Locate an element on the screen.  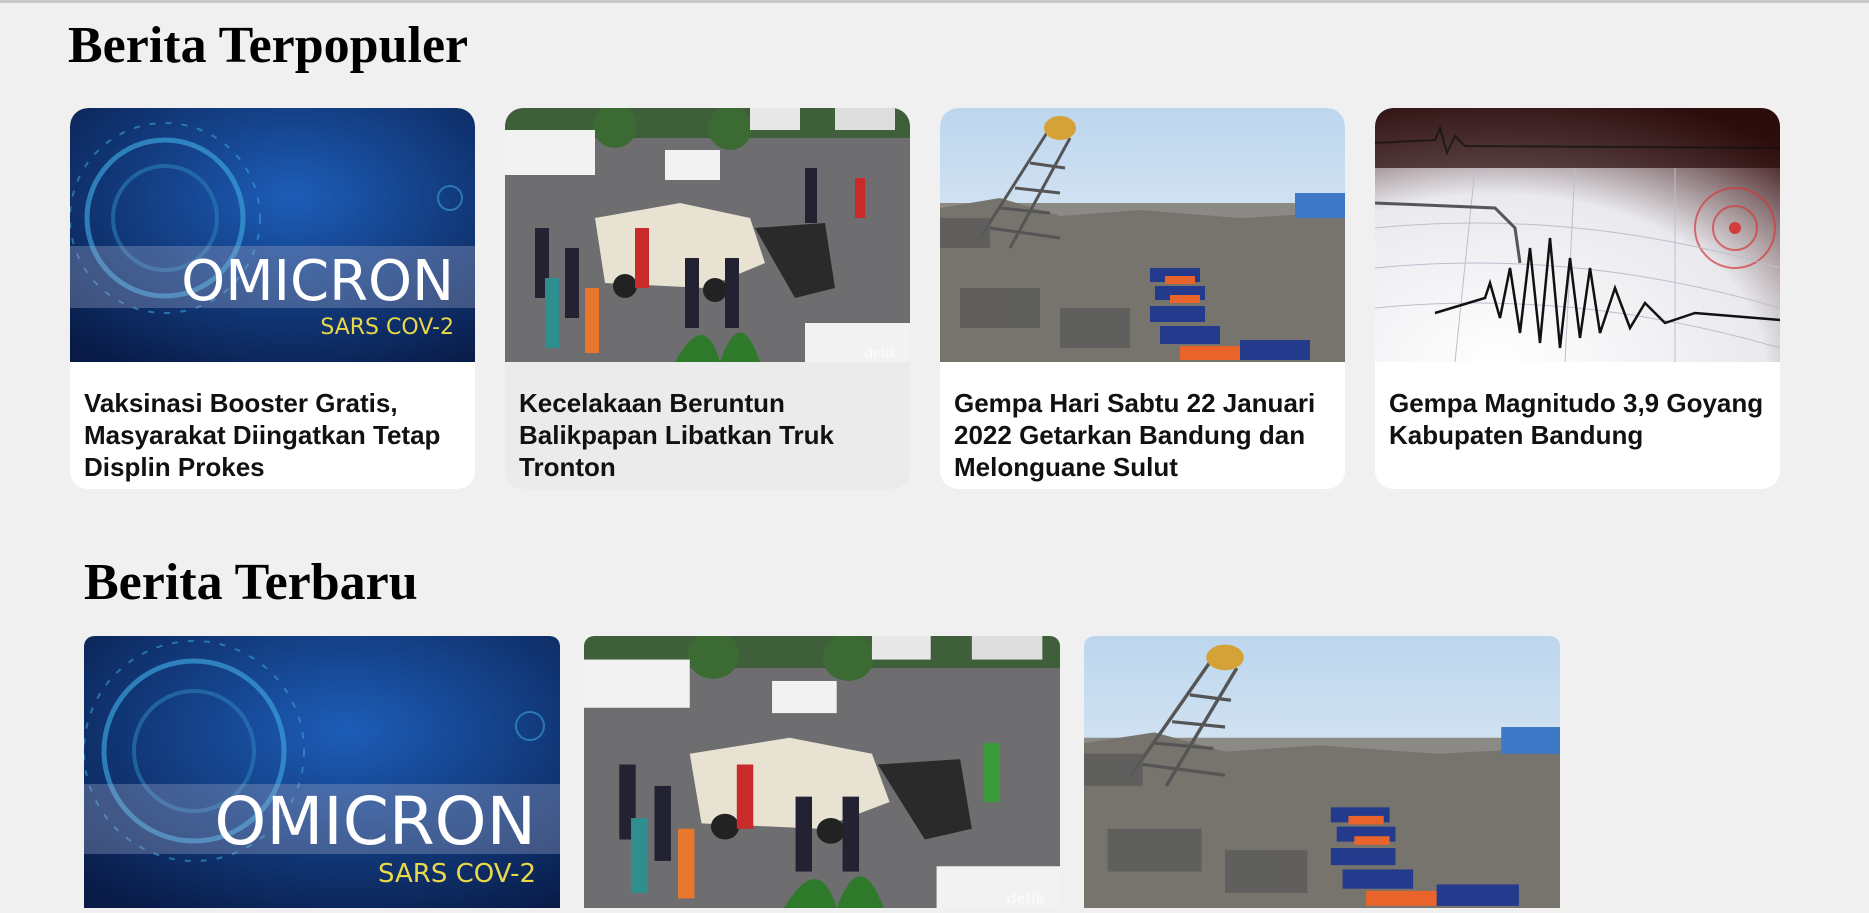
news-card is located at coordinates (1322, 772).